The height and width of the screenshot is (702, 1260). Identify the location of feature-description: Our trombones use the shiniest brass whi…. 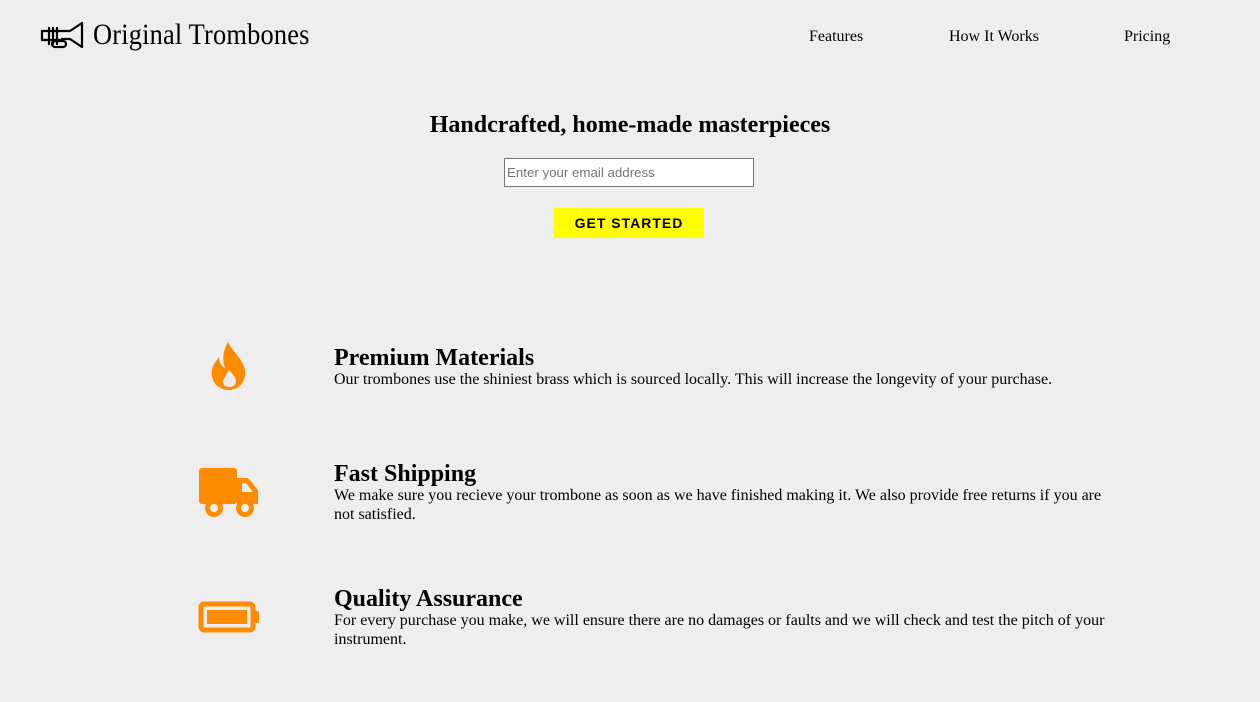
(693, 379).